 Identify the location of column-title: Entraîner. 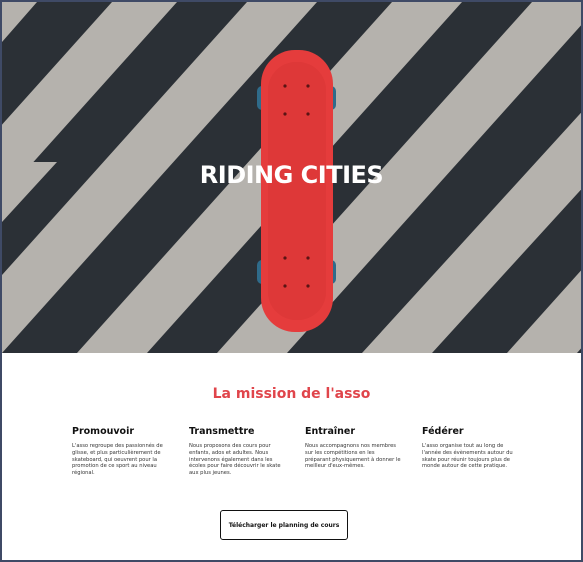
(330, 431).